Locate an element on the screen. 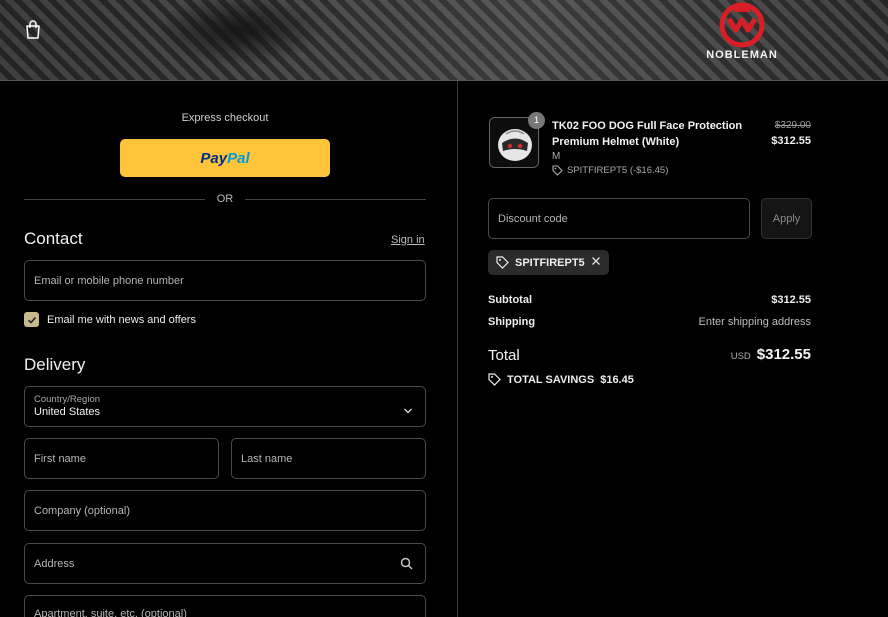 This screenshot has width=888, height=617. remove-discount-icon is located at coordinates (596, 262).